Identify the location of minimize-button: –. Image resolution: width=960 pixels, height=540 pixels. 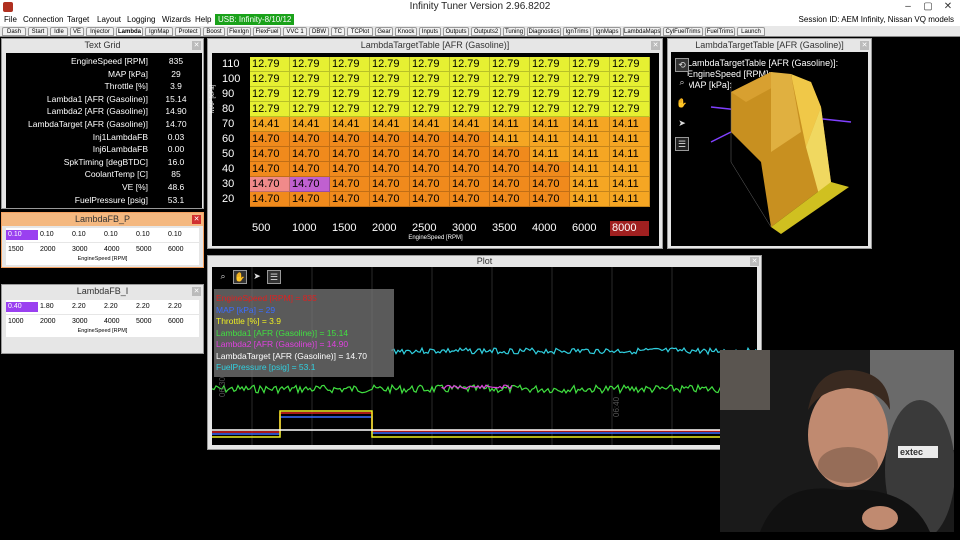
(908, 7).